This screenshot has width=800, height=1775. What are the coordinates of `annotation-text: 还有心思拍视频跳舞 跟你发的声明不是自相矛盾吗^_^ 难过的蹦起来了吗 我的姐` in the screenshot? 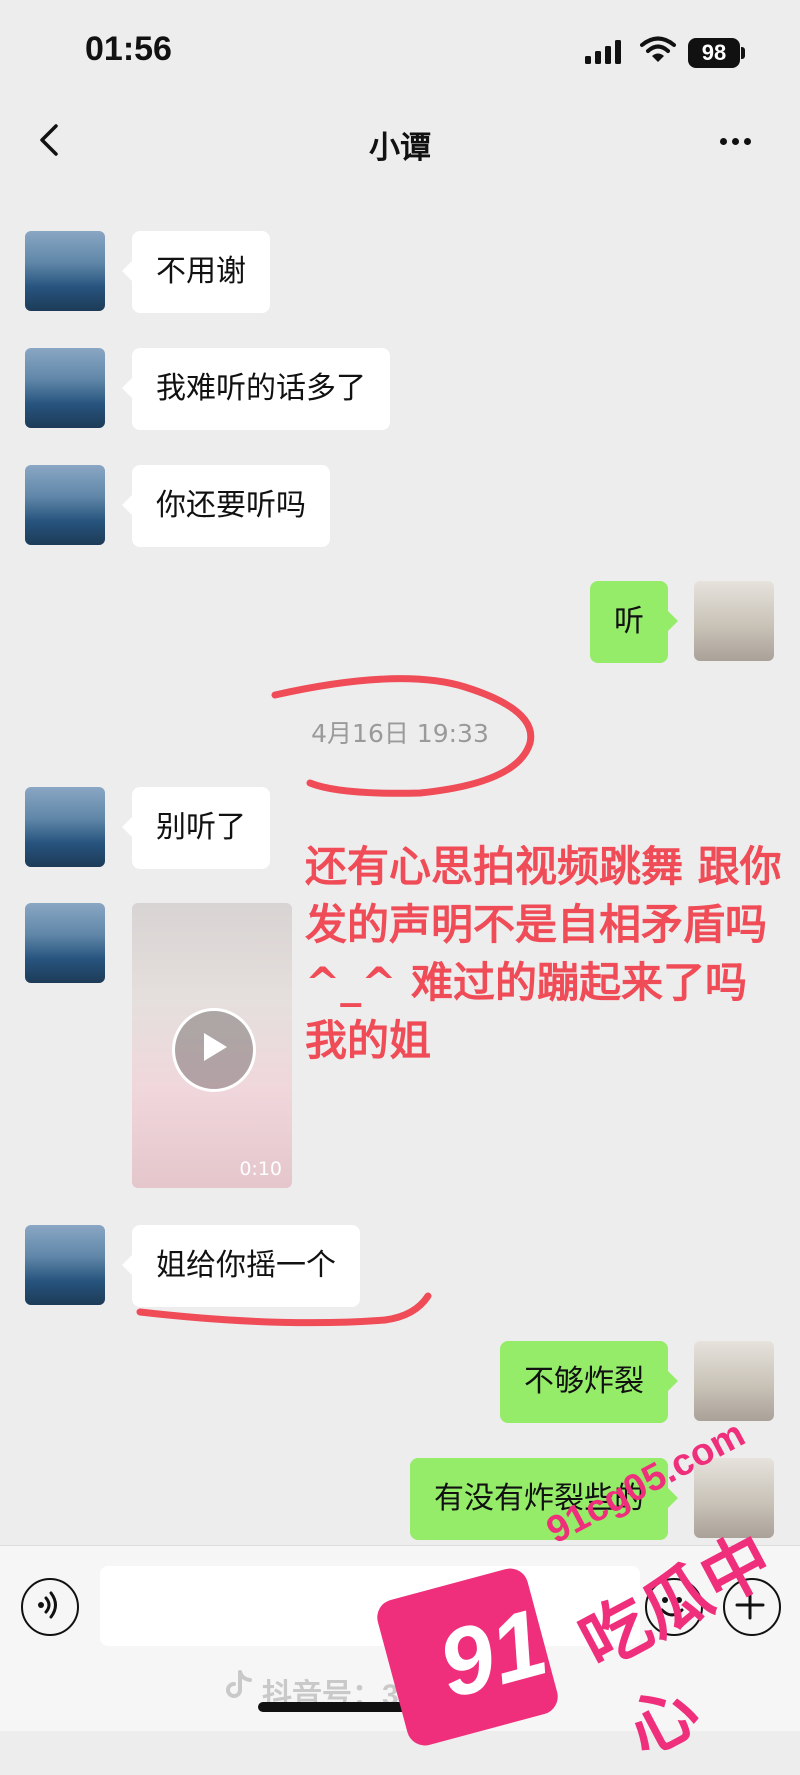 It's located at (543, 953).